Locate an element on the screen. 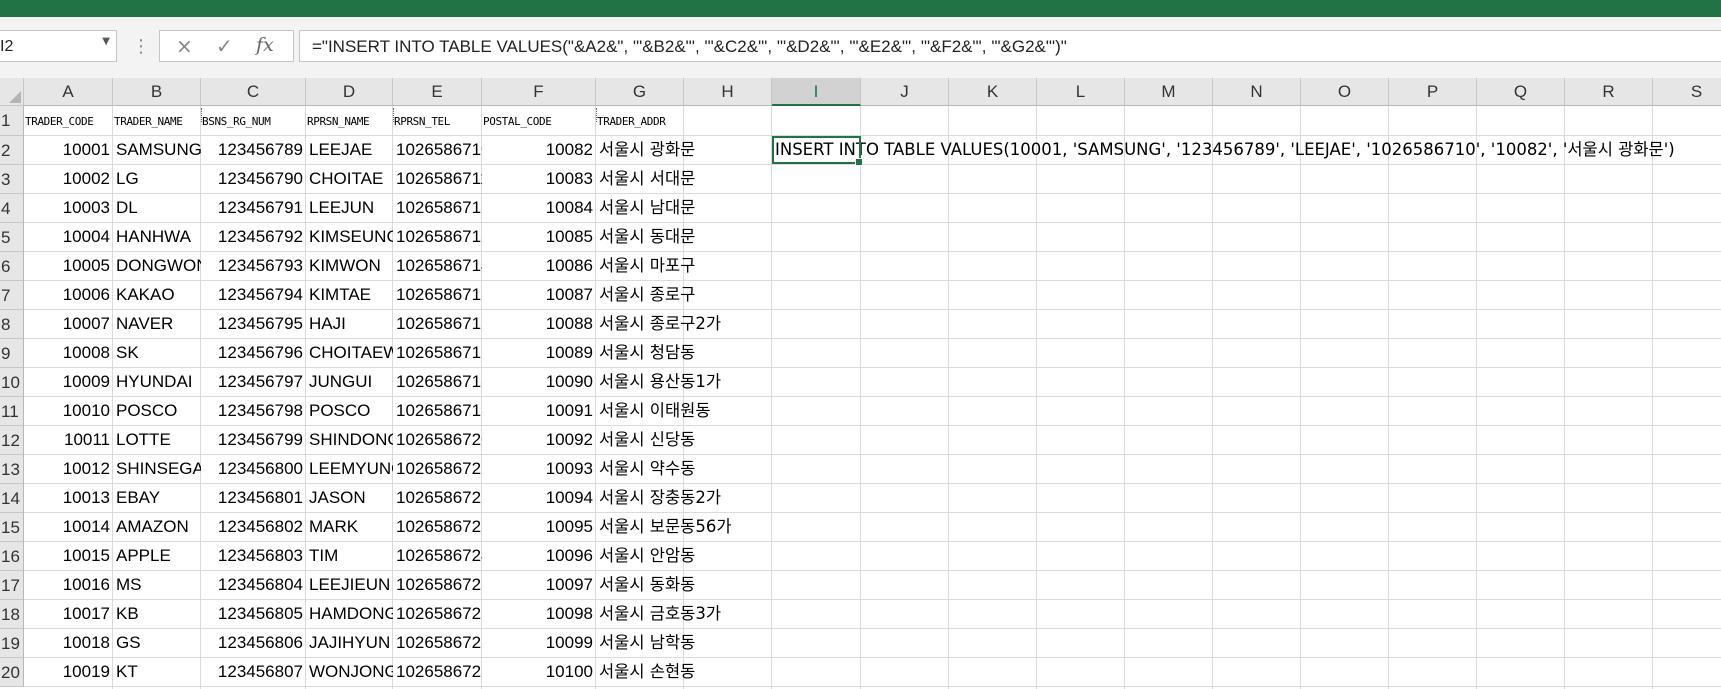  row-header-4: 4 is located at coordinates (12, 208).